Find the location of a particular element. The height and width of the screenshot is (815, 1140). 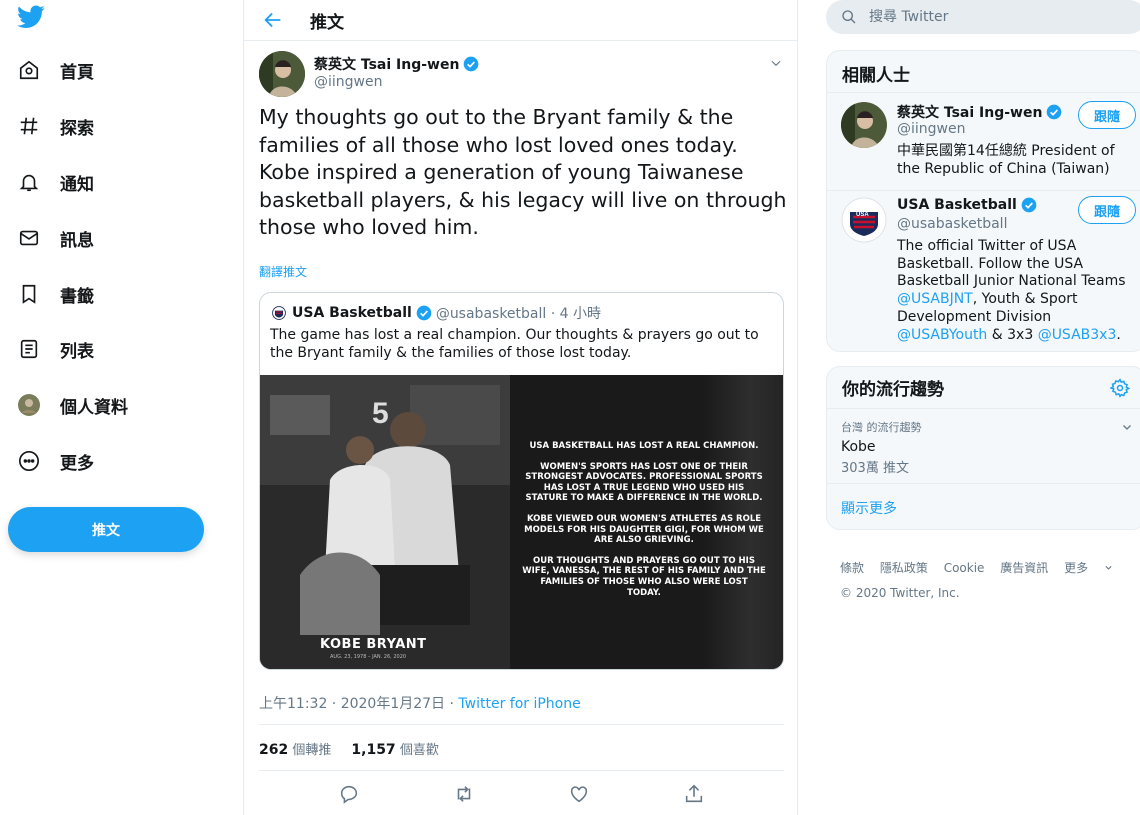

author-name: 蔡英文 Tsai Ing-wen is located at coordinates (396, 64).